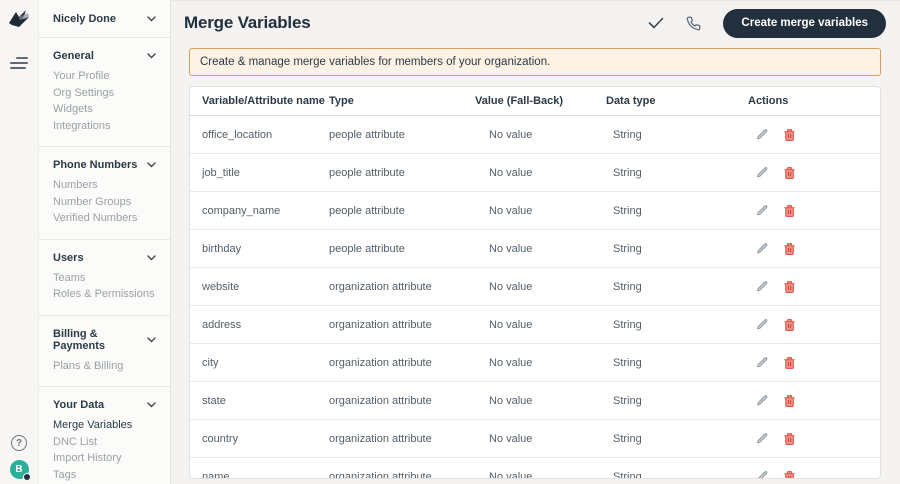 The image size is (900, 484). I want to click on section-title-label: Users, so click(68, 257).